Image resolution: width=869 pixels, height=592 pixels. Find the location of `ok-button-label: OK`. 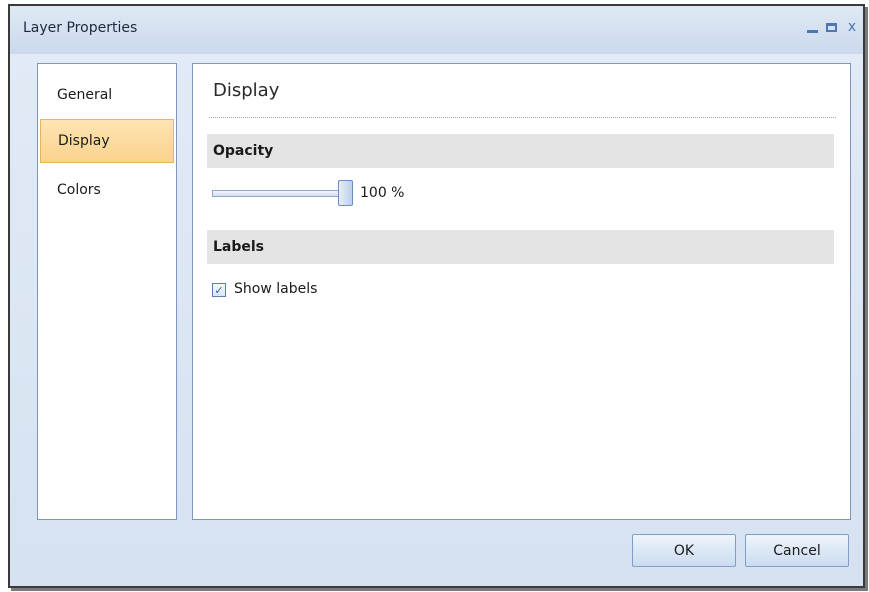

ok-button-label: OK is located at coordinates (684, 550).